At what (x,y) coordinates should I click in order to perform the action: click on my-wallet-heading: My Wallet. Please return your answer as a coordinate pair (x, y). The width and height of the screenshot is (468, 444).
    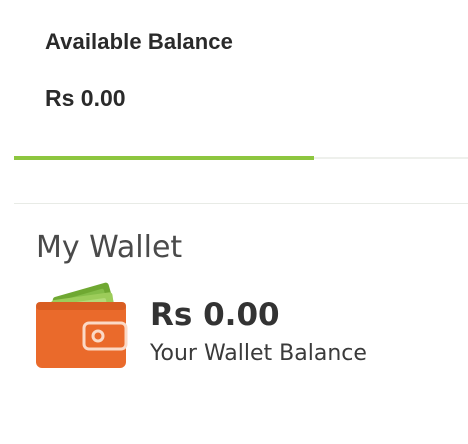
    Looking at the image, I should click on (109, 247).